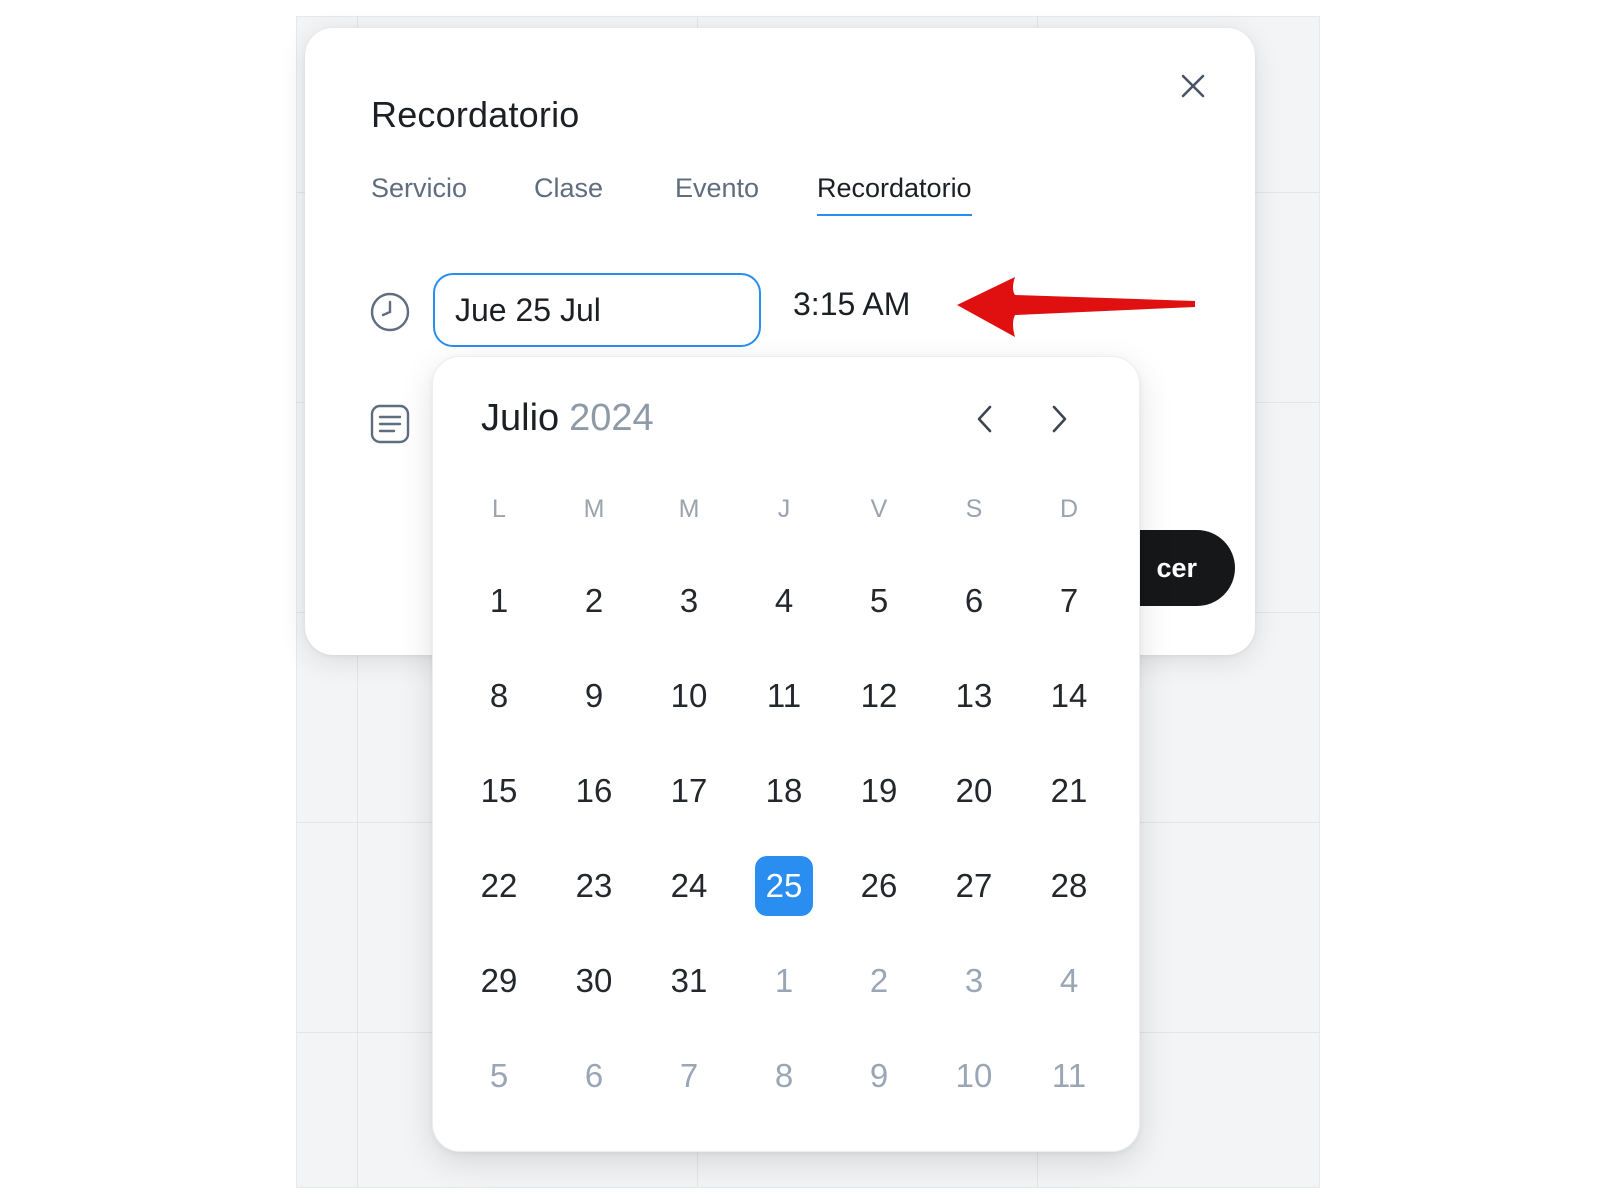 Image resolution: width=1600 pixels, height=1200 pixels. Describe the element at coordinates (597, 310) in the screenshot. I see `date-field: Jue 25 Jul` at that location.